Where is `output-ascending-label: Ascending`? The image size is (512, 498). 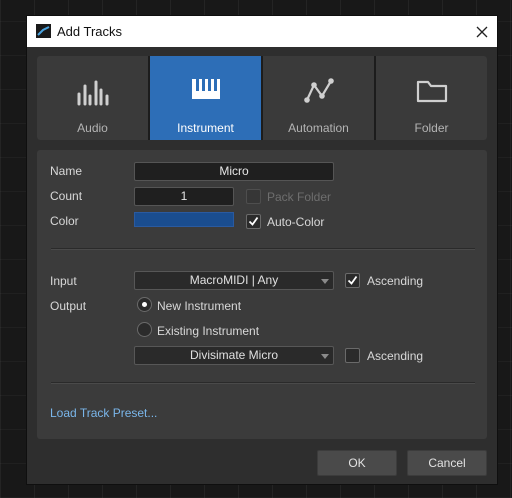 output-ascending-label: Ascending is located at coordinates (395, 356).